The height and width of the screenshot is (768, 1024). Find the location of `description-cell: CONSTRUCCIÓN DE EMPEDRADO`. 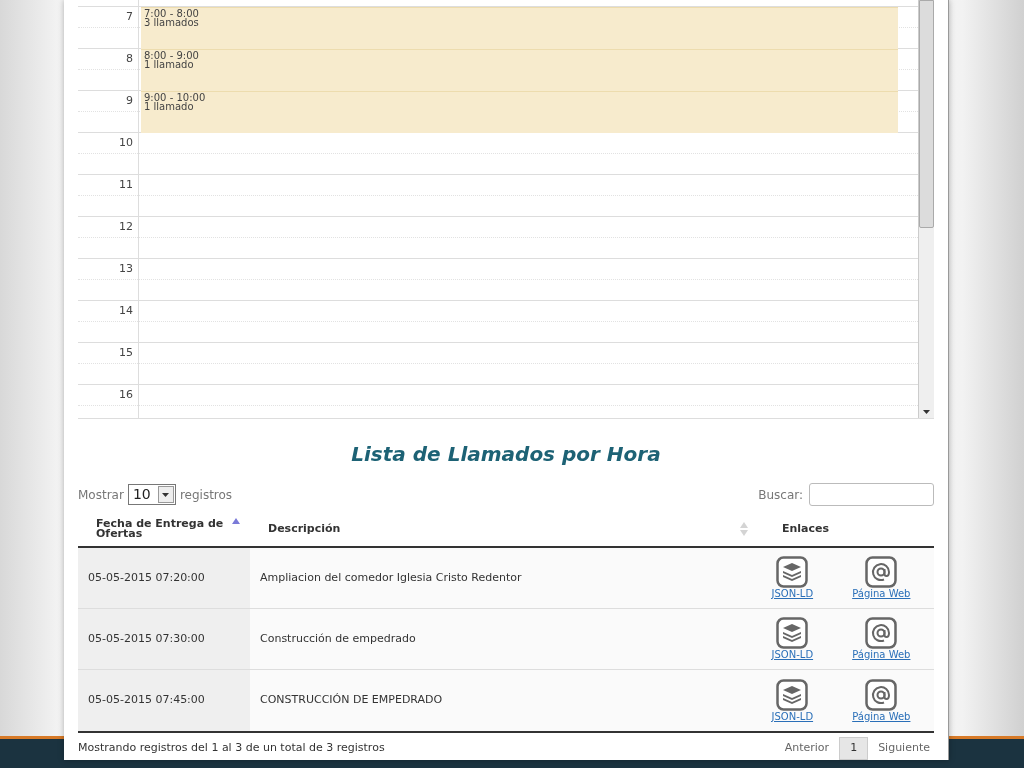

description-cell: CONSTRUCCIÓN DE EMPEDRADO is located at coordinates (351, 700).